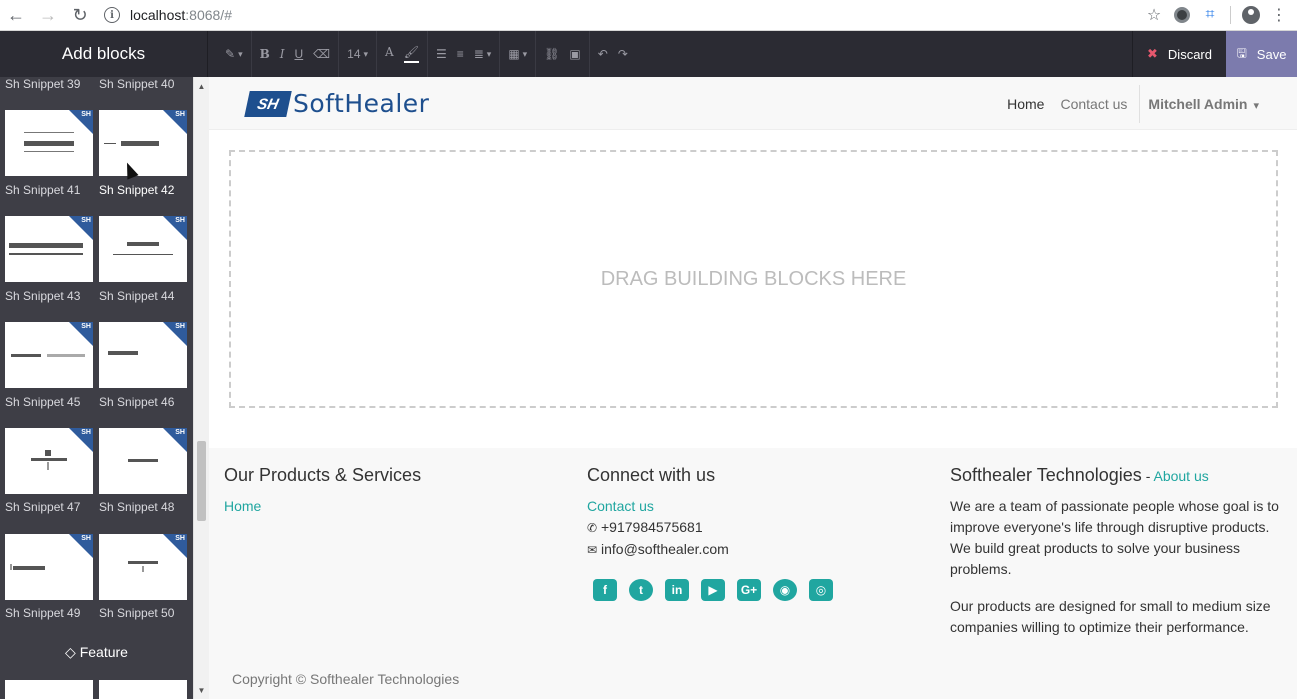 This screenshot has width=1297, height=699. Describe the element at coordinates (483, 54) in the screenshot. I see `align-icon: ≣` at that location.